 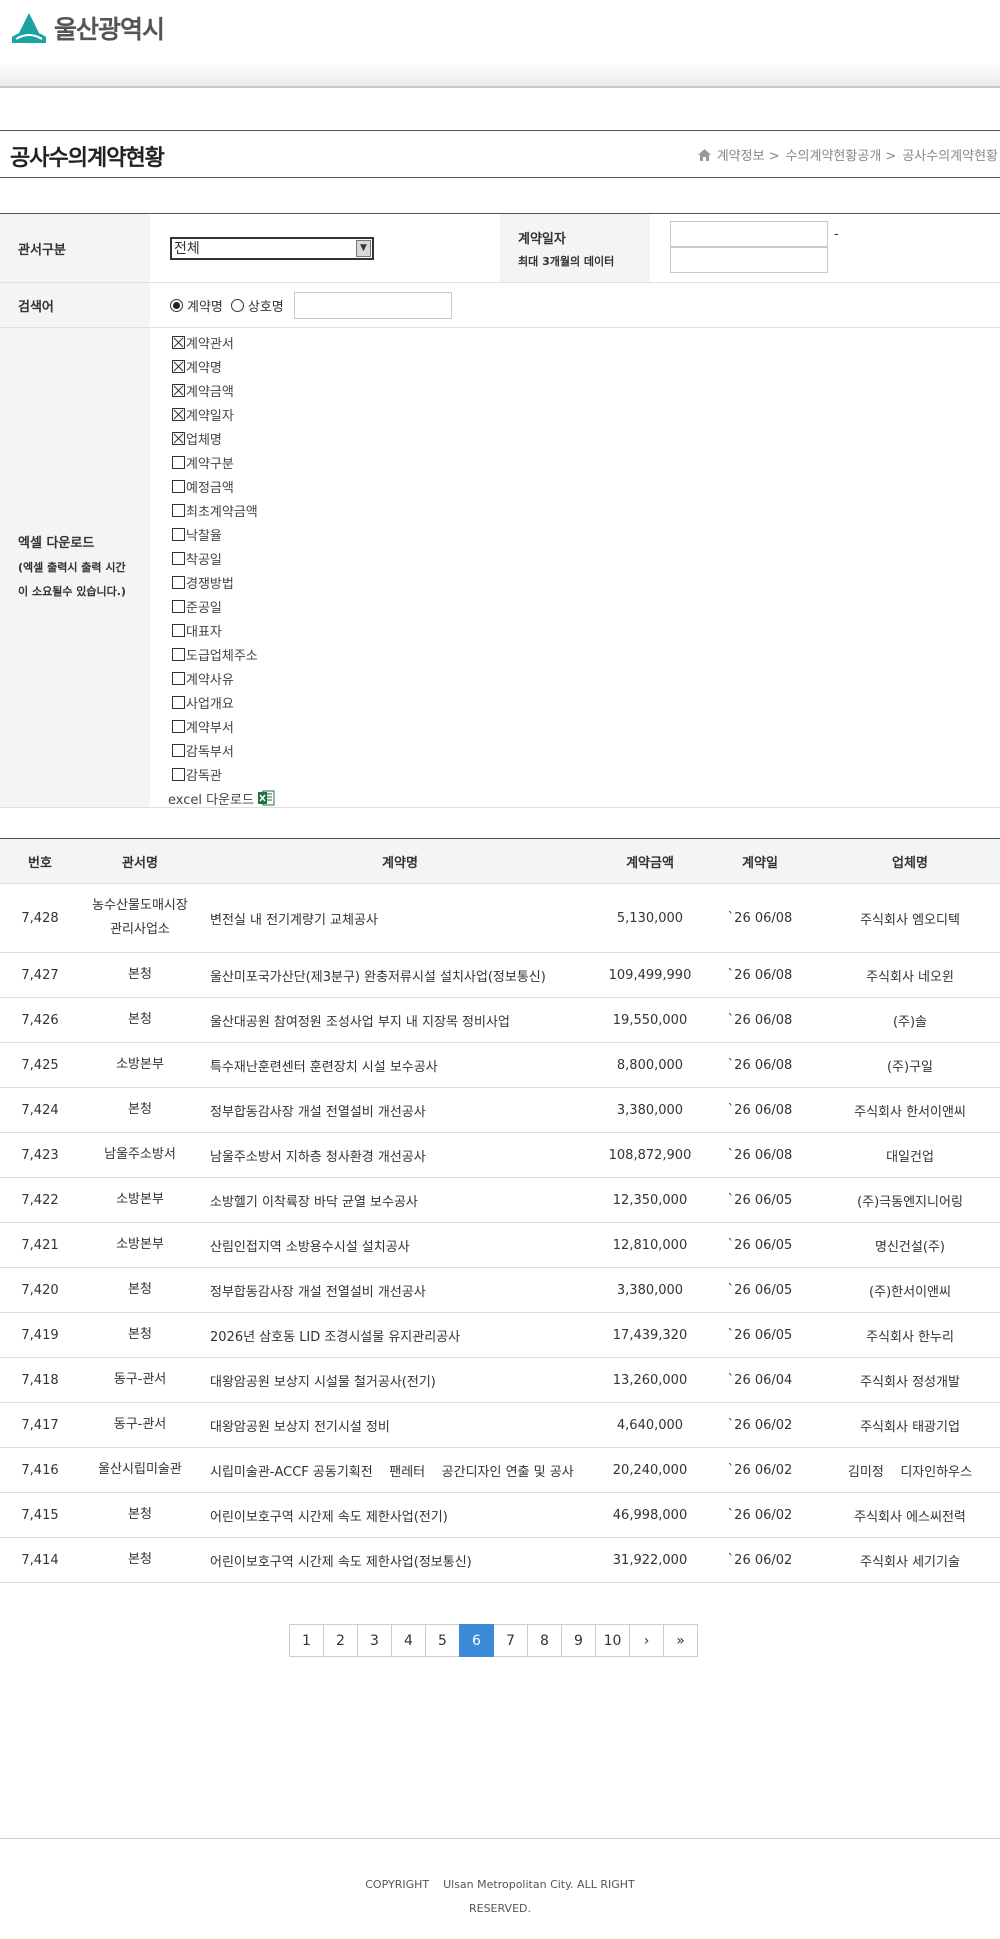 What do you see at coordinates (400, 1335) in the screenshot?
I see `contract-name-link: 2026년 삼호동 LID 조경시설물 유지관리공사` at bounding box center [400, 1335].